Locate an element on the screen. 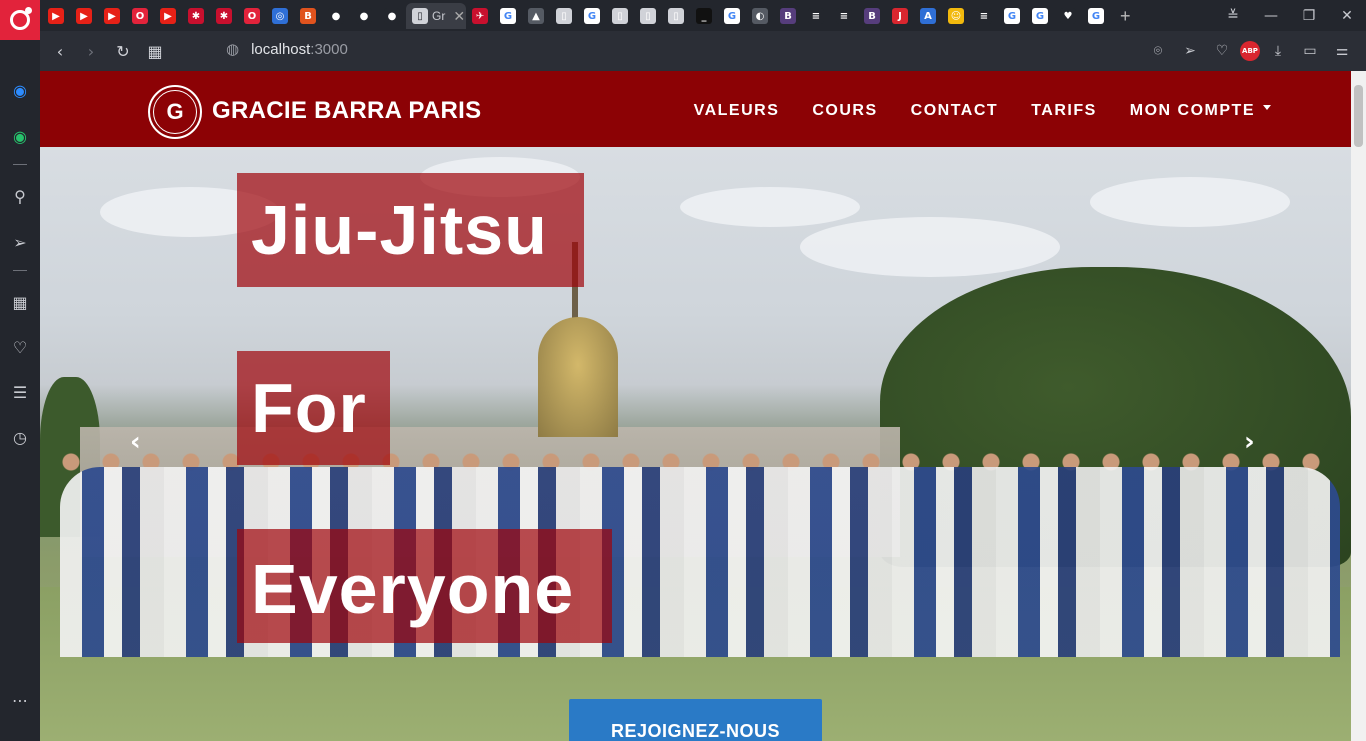 This screenshot has width=1366, height=741. address-actions: ⌾ ➢ ♡ ABP ⤓ ▭ ⚌ is located at coordinates (1250, 51).